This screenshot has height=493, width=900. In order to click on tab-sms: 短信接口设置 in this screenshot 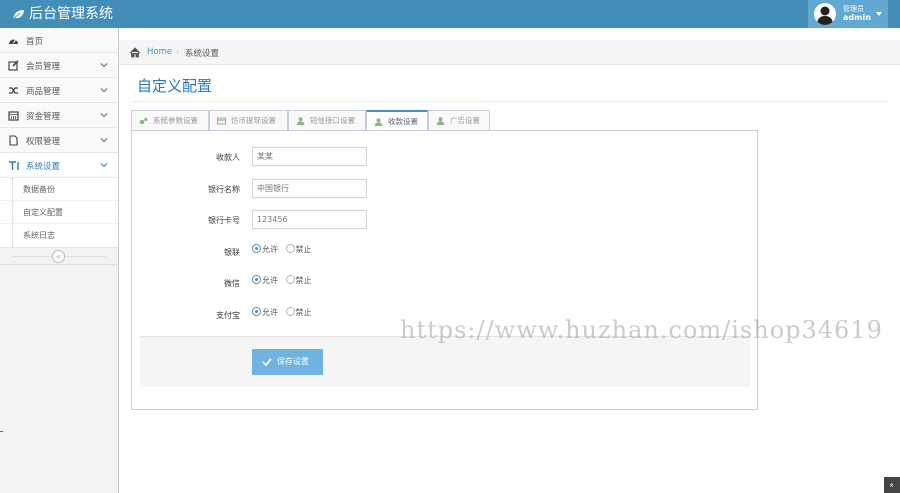, I will do `click(327, 120)`.